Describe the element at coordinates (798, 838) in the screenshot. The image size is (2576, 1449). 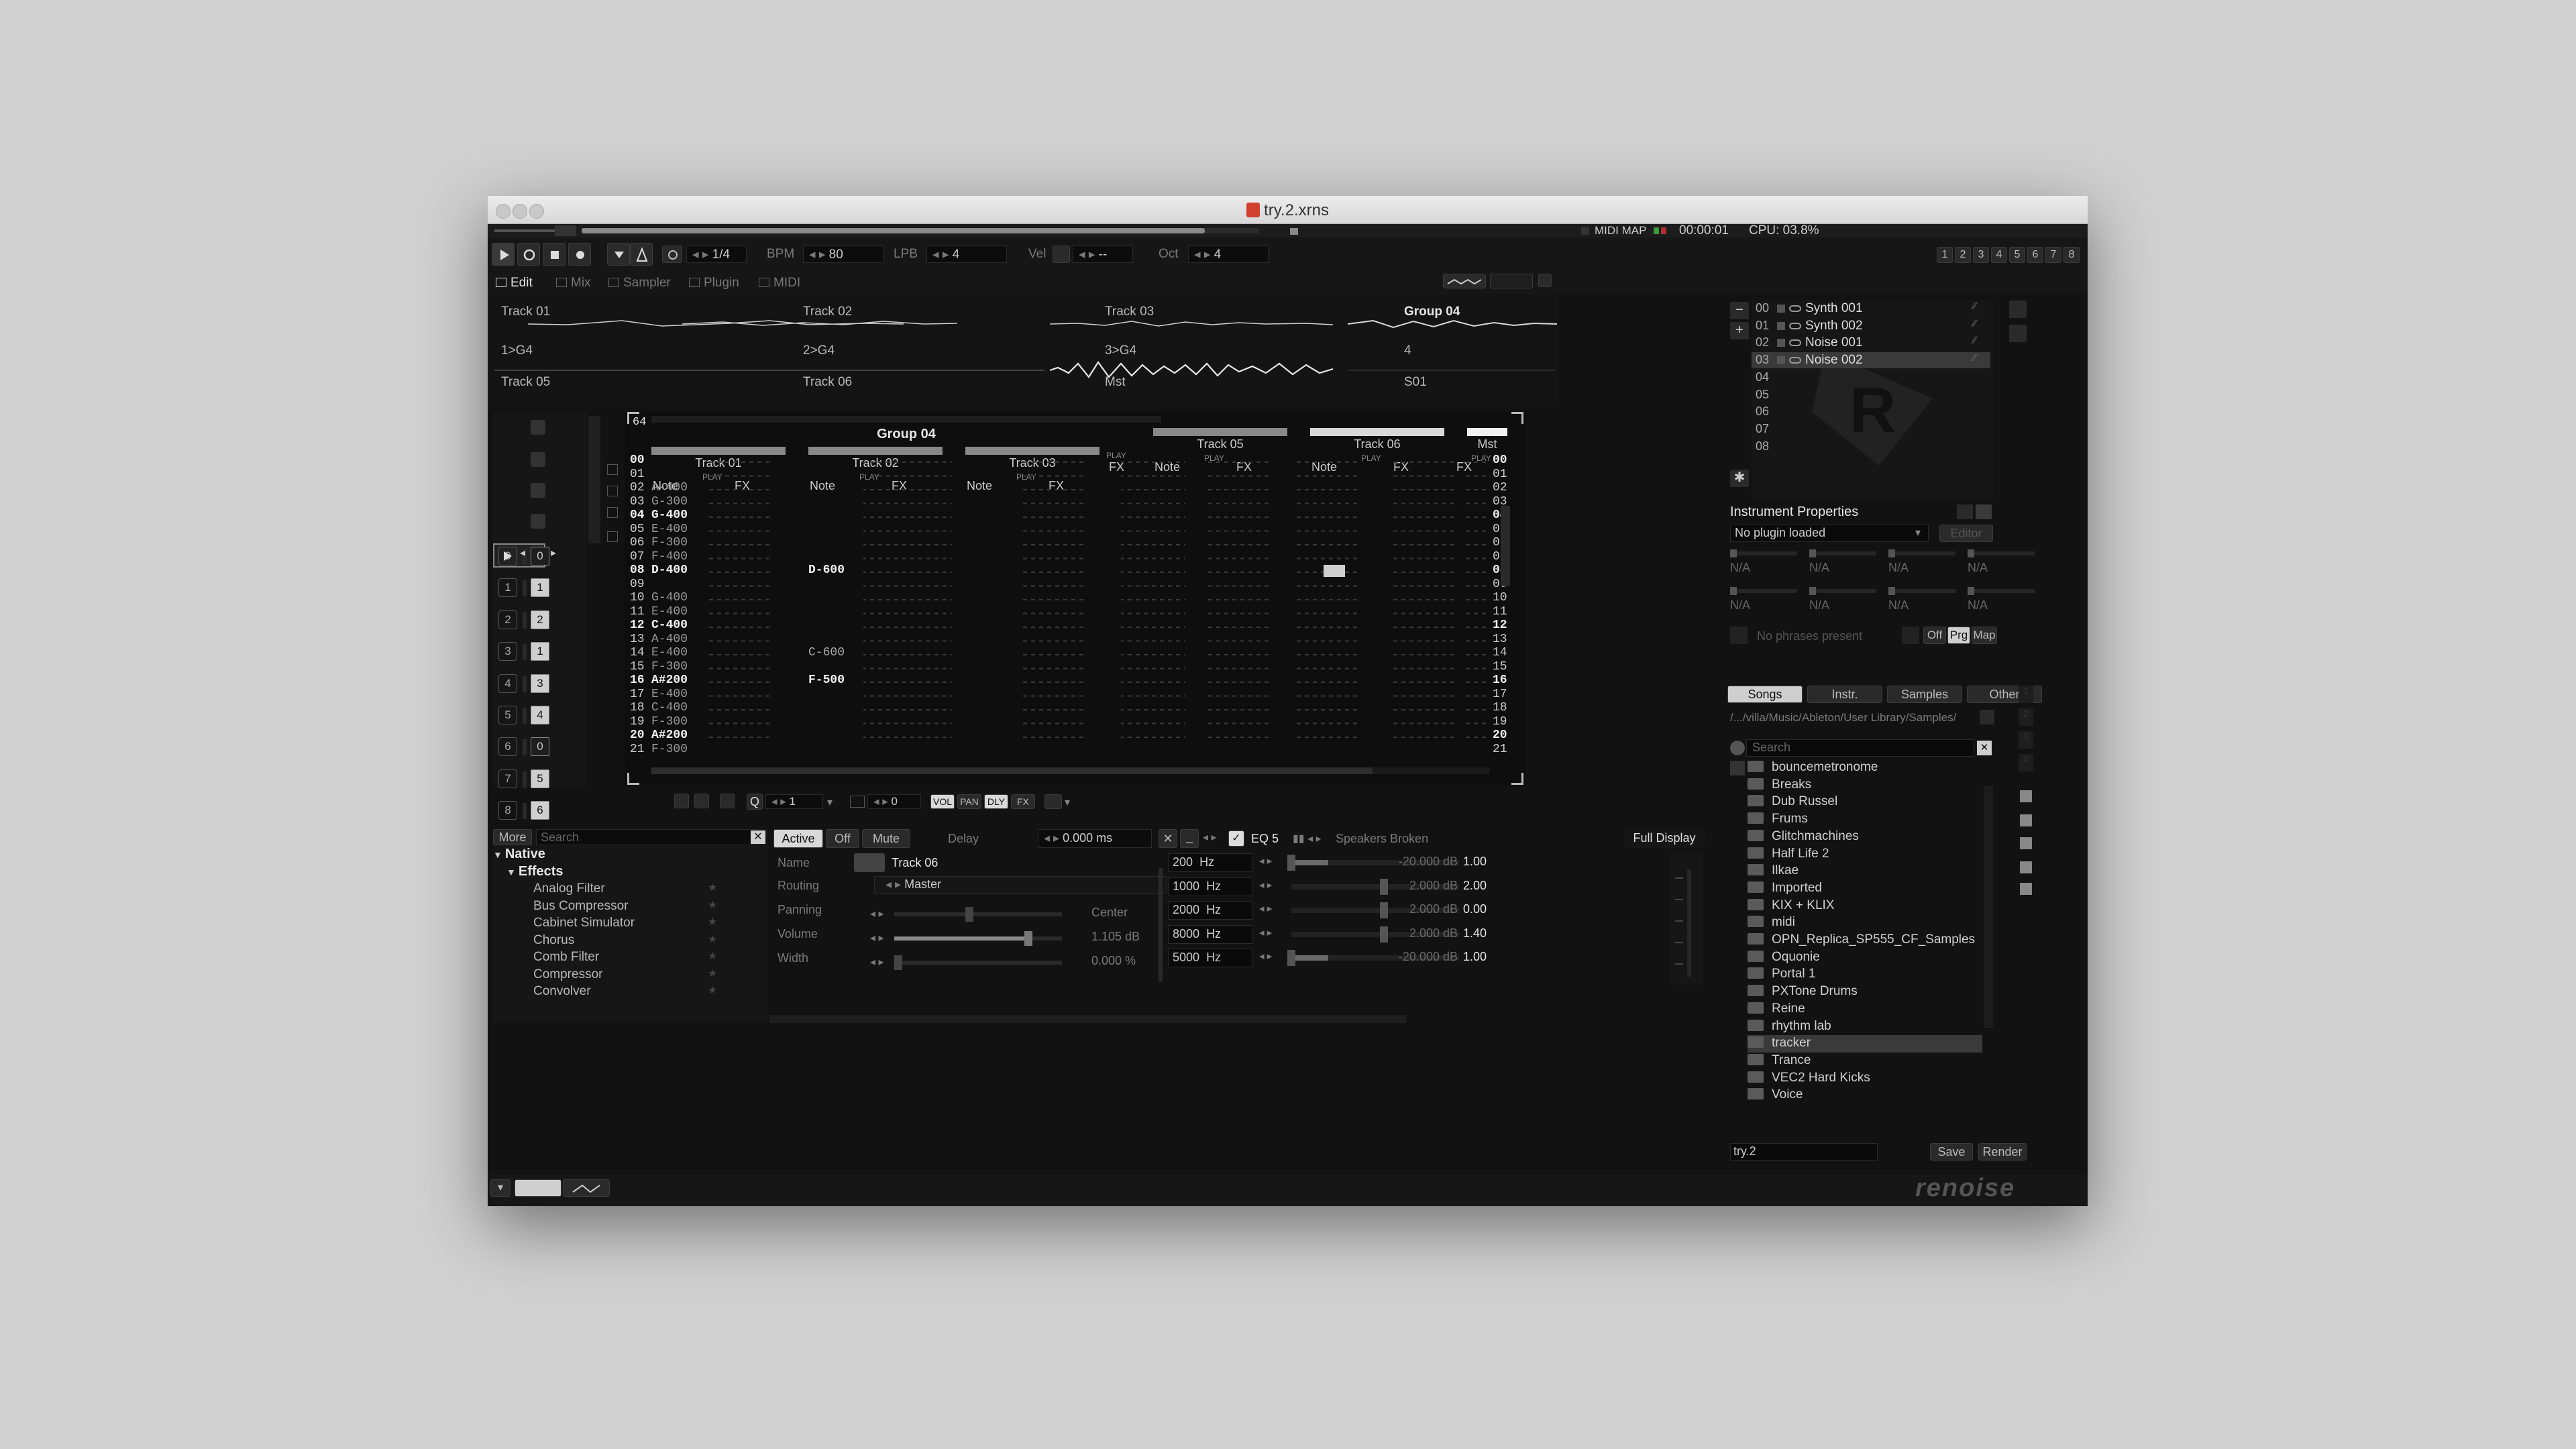
I see `active-button: Active` at that location.